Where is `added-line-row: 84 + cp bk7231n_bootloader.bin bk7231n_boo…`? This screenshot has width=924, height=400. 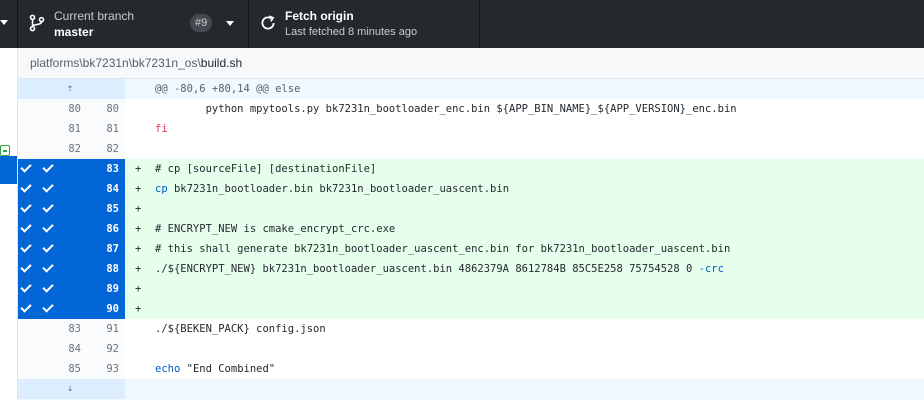
added-line-row: 84 + cp bk7231n_bootloader.bin bk7231n_boo… is located at coordinates (471, 189).